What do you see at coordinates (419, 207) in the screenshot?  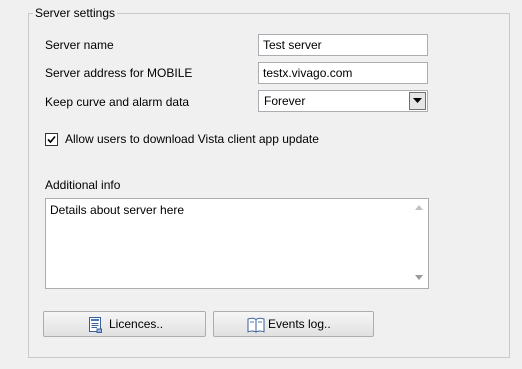 I see `scroll-up-icon` at bounding box center [419, 207].